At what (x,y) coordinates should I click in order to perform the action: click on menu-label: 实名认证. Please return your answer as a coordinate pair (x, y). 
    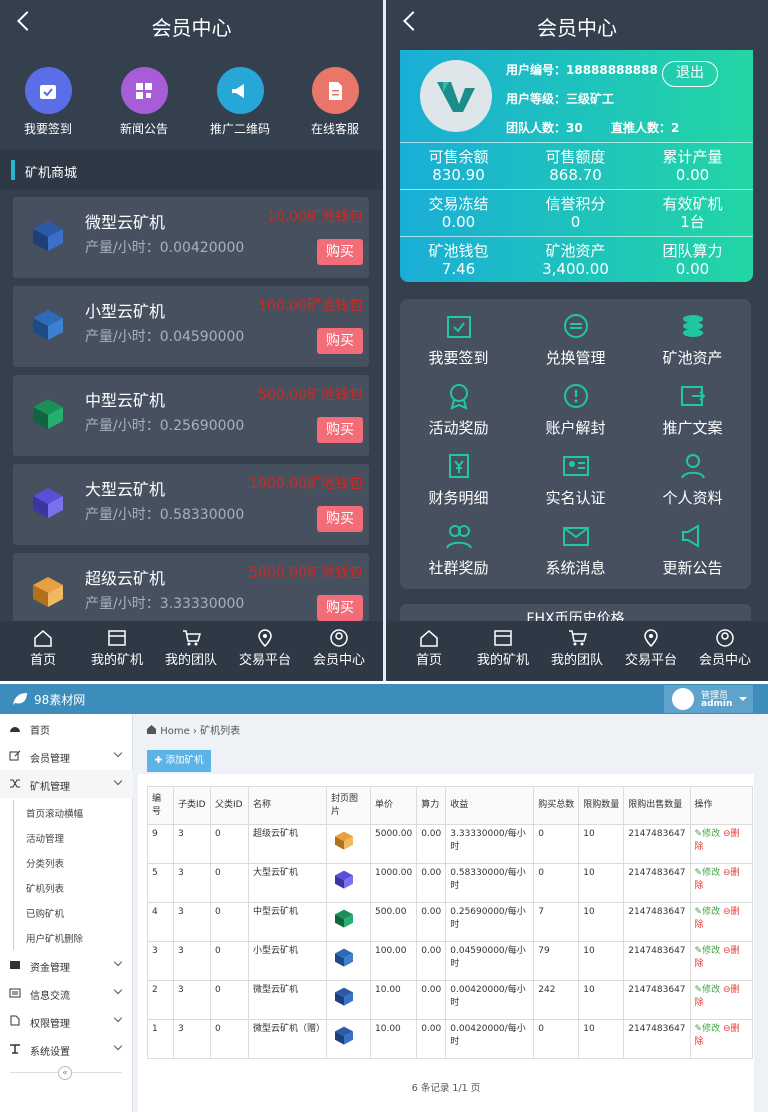
    Looking at the image, I should click on (575, 498).